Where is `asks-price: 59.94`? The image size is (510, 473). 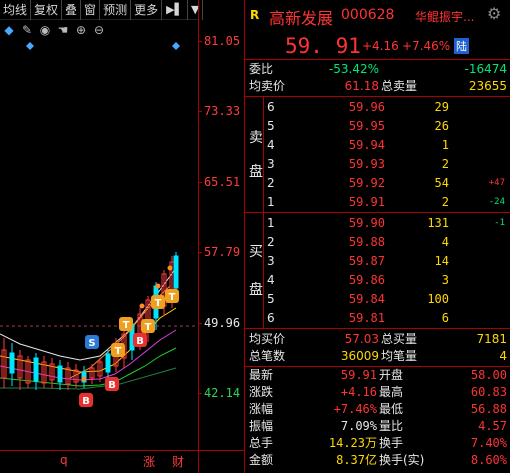 asks-price: 59.94 is located at coordinates (366, 145).